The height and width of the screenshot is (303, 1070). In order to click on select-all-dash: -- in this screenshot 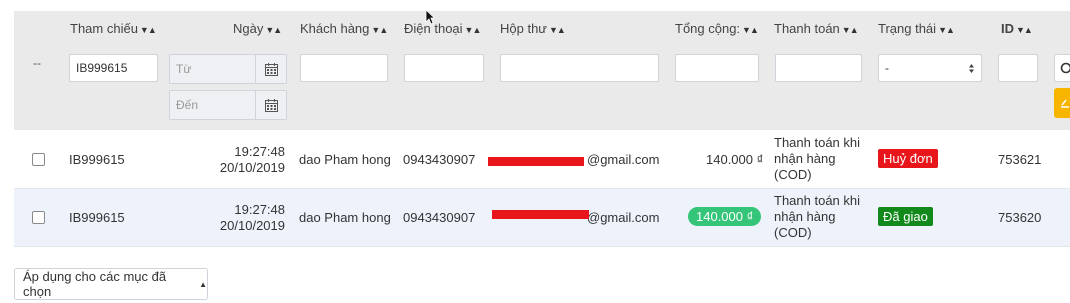, I will do `click(37, 63)`.